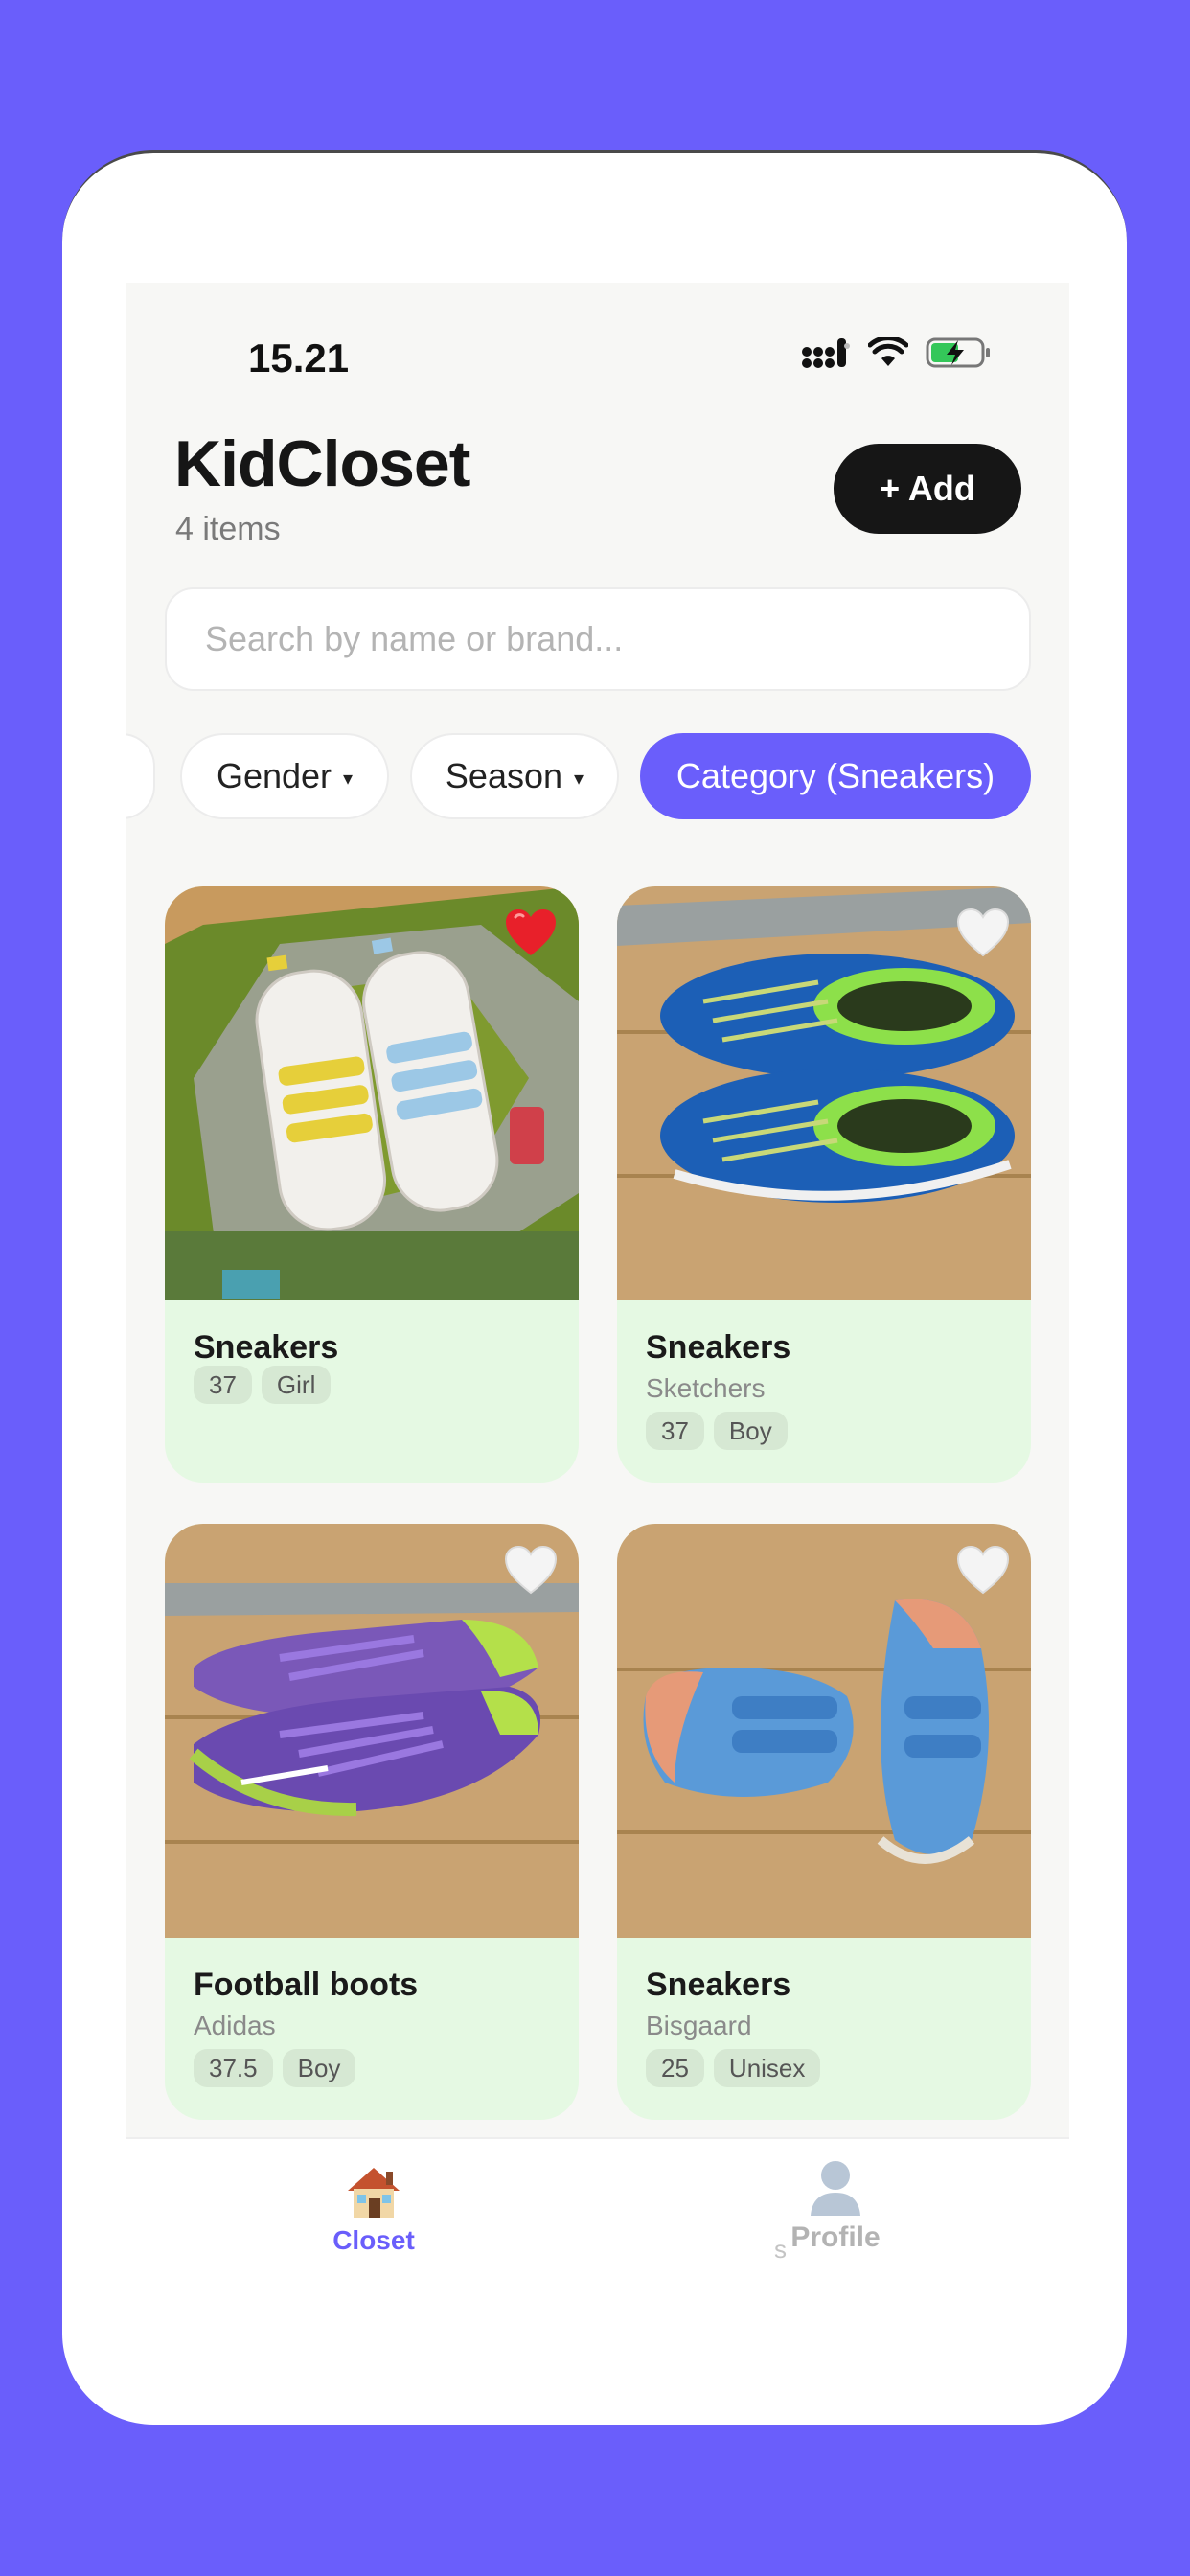 The width and height of the screenshot is (1190, 2576). Describe the element at coordinates (235, 2026) in the screenshot. I see `item-brand: Adidas` at that location.